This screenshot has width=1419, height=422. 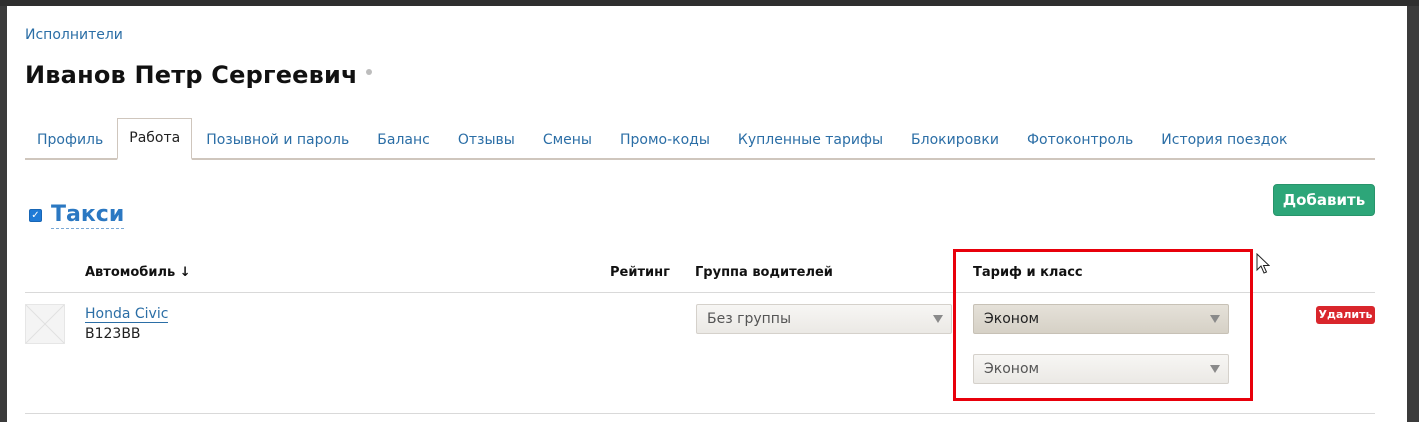 What do you see at coordinates (74, 35) in the screenshot?
I see `breadcrumb-performers: Исполнители` at bounding box center [74, 35].